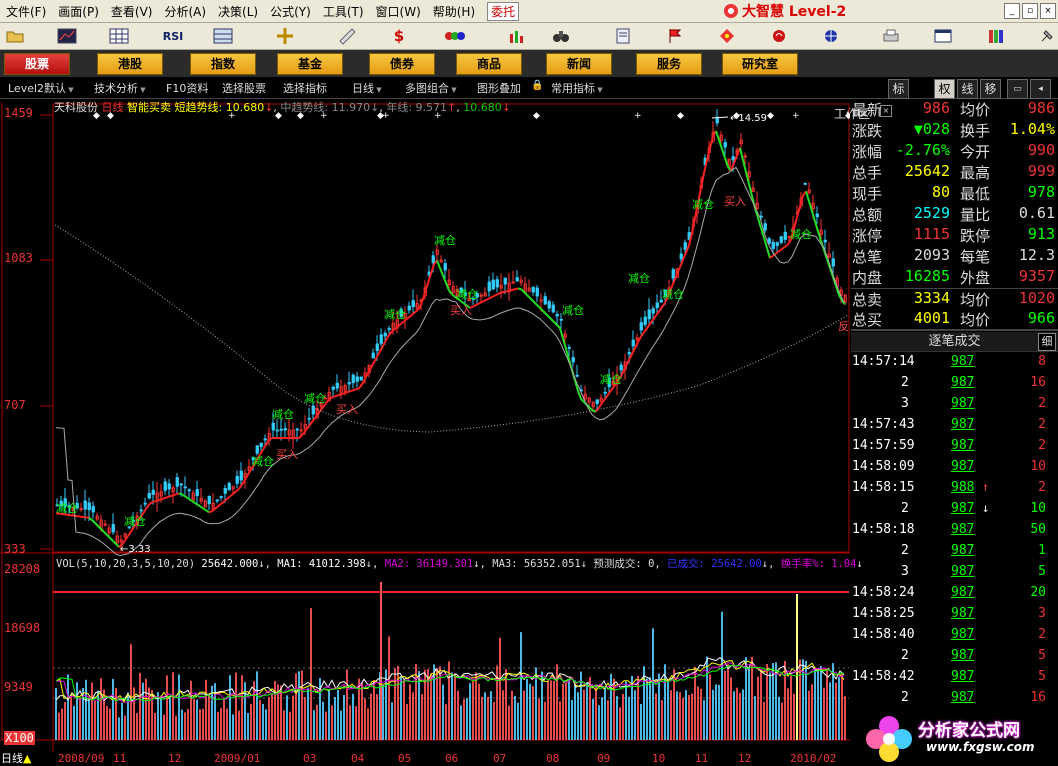  Describe the element at coordinates (990, 89) in the screenshot. I see `tab-move: 移` at that location.